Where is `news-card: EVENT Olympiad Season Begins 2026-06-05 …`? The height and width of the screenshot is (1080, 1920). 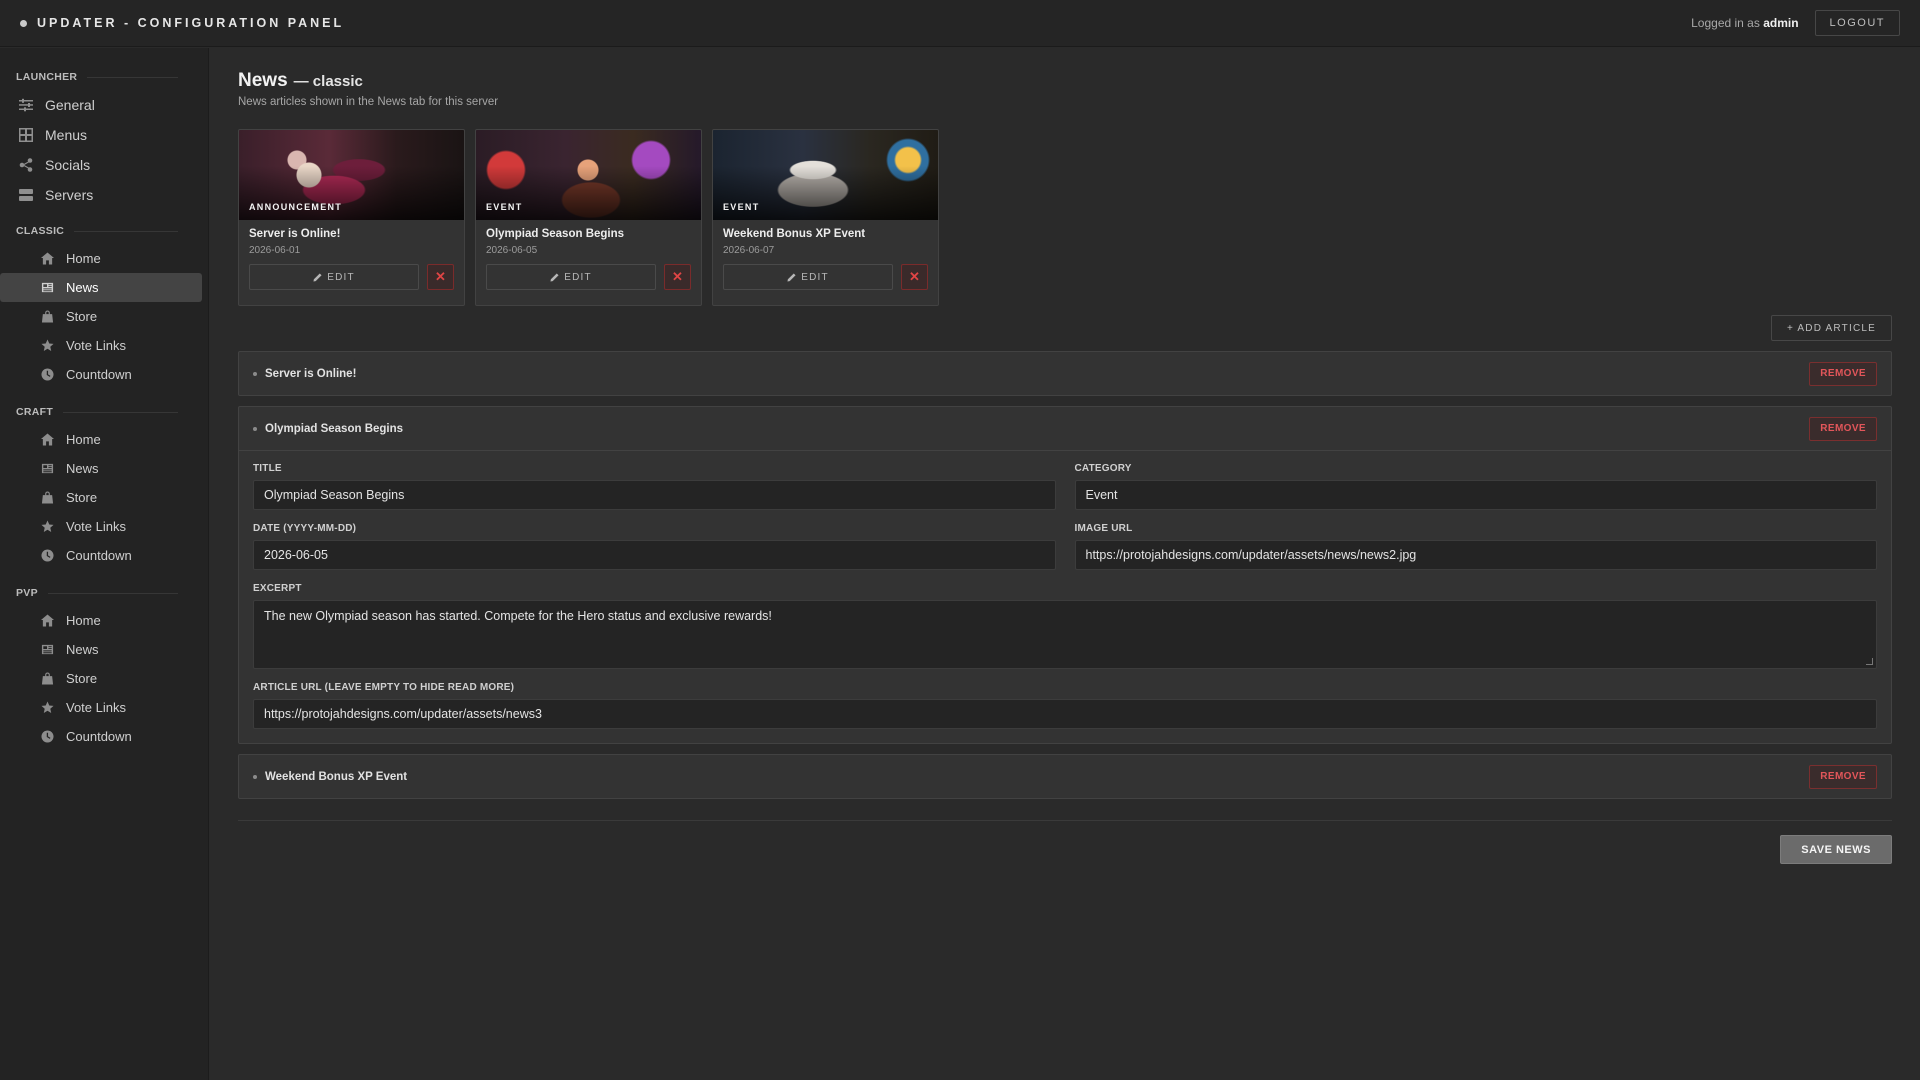 news-card: EVENT Olympiad Season Begins 2026-06-05 … is located at coordinates (588, 217).